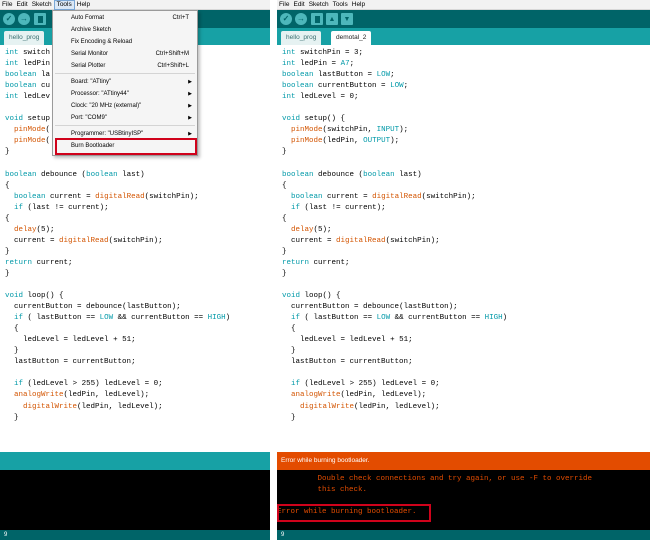  What do you see at coordinates (345, 86) in the screenshot?
I see `code-line: boolean currentButton = LOW;` at bounding box center [345, 86].